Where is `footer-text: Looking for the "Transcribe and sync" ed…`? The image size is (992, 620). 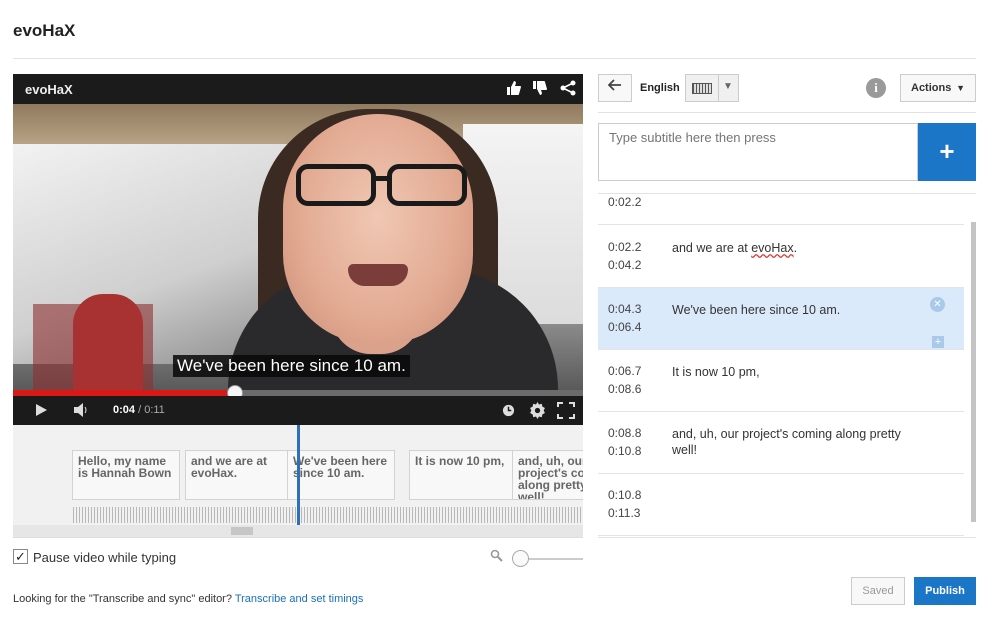
footer-text: Looking for the "Transcribe and sync" ed… is located at coordinates (124, 599).